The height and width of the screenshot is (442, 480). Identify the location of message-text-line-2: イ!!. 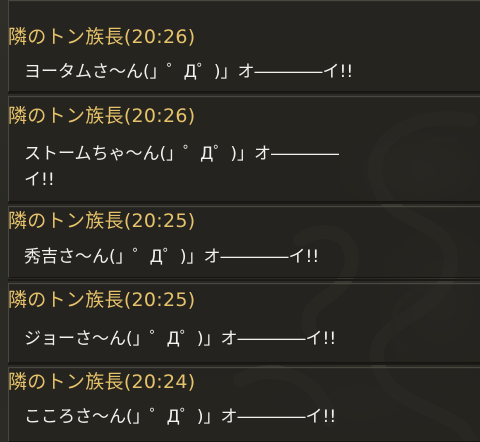
(39, 180).